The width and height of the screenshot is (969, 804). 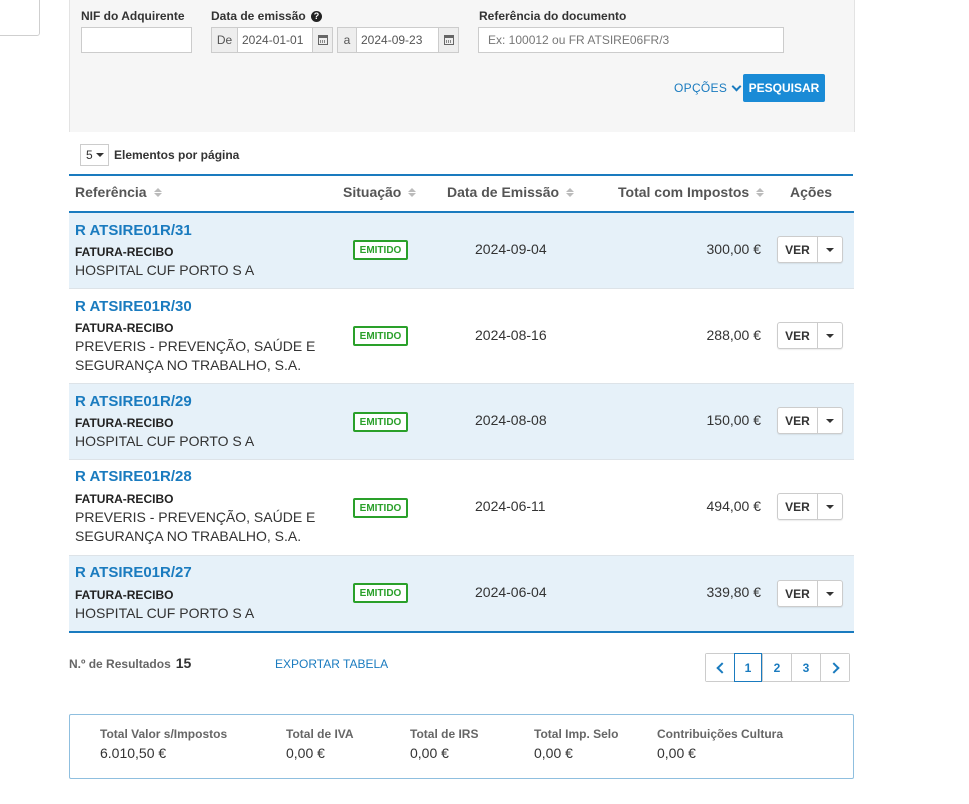 What do you see at coordinates (316, 16) in the screenshot?
I see `help-icon: ?` at bounding box center [316, 16].